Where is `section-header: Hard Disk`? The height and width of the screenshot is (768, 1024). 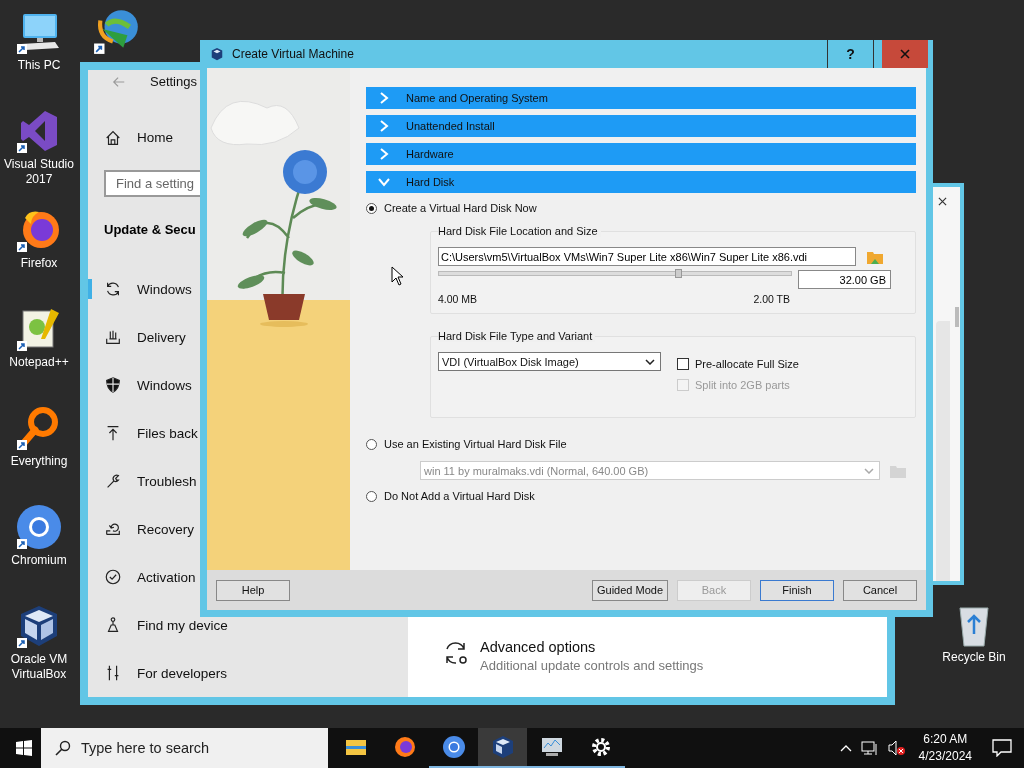
section-header: Hard Disk is located at coordinates (641, 182).